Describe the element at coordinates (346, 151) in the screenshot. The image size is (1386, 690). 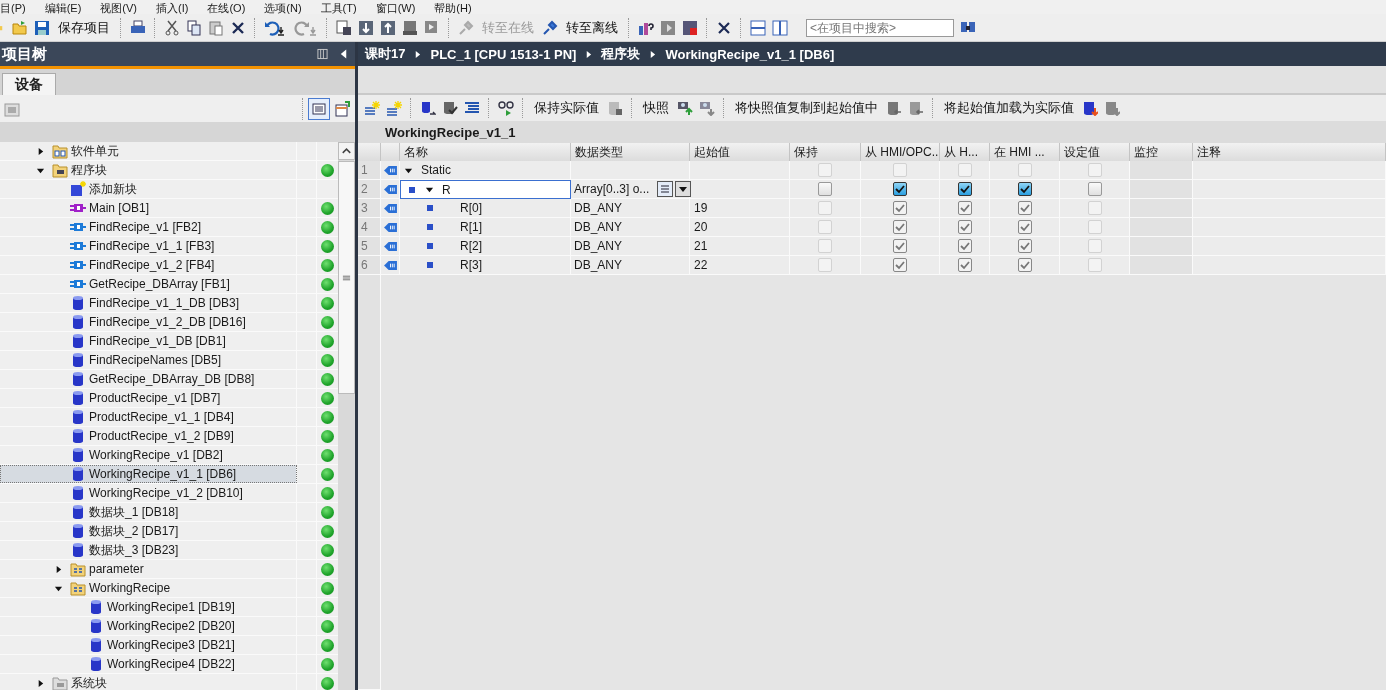
I see `scroll-up-icon` at that location.